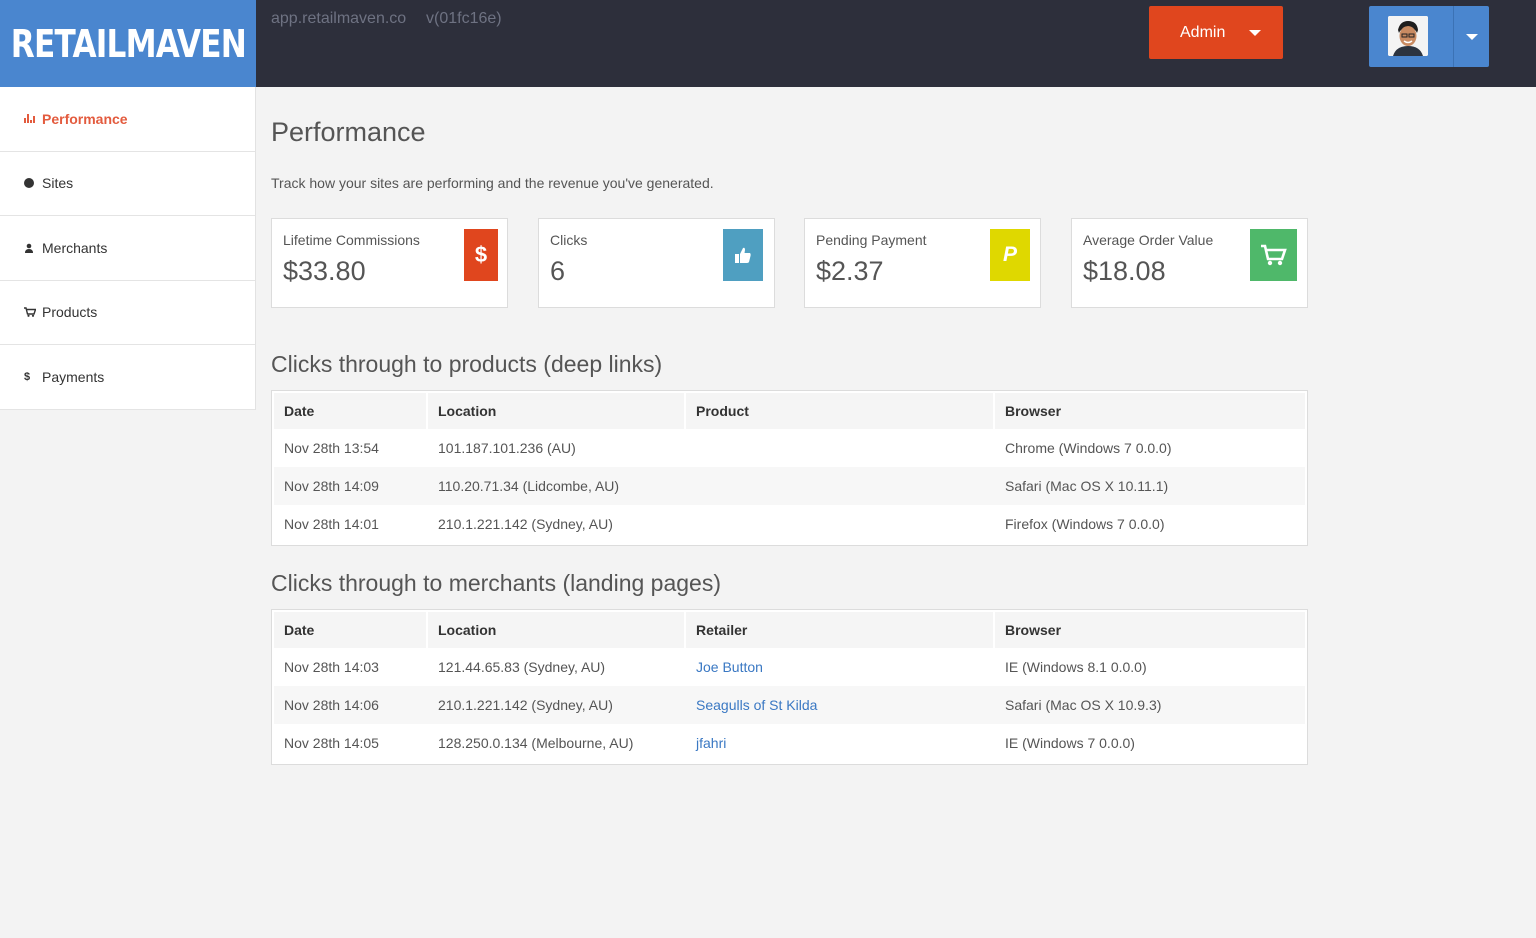 Image resolution: width=1536 pixels, height=938 pixels. What do you see at coordinates (922, 263) in the screenshot?
I see `stat-card-pending-payment: Pending Payment $2.37 P` at bounding box center [922, 263].